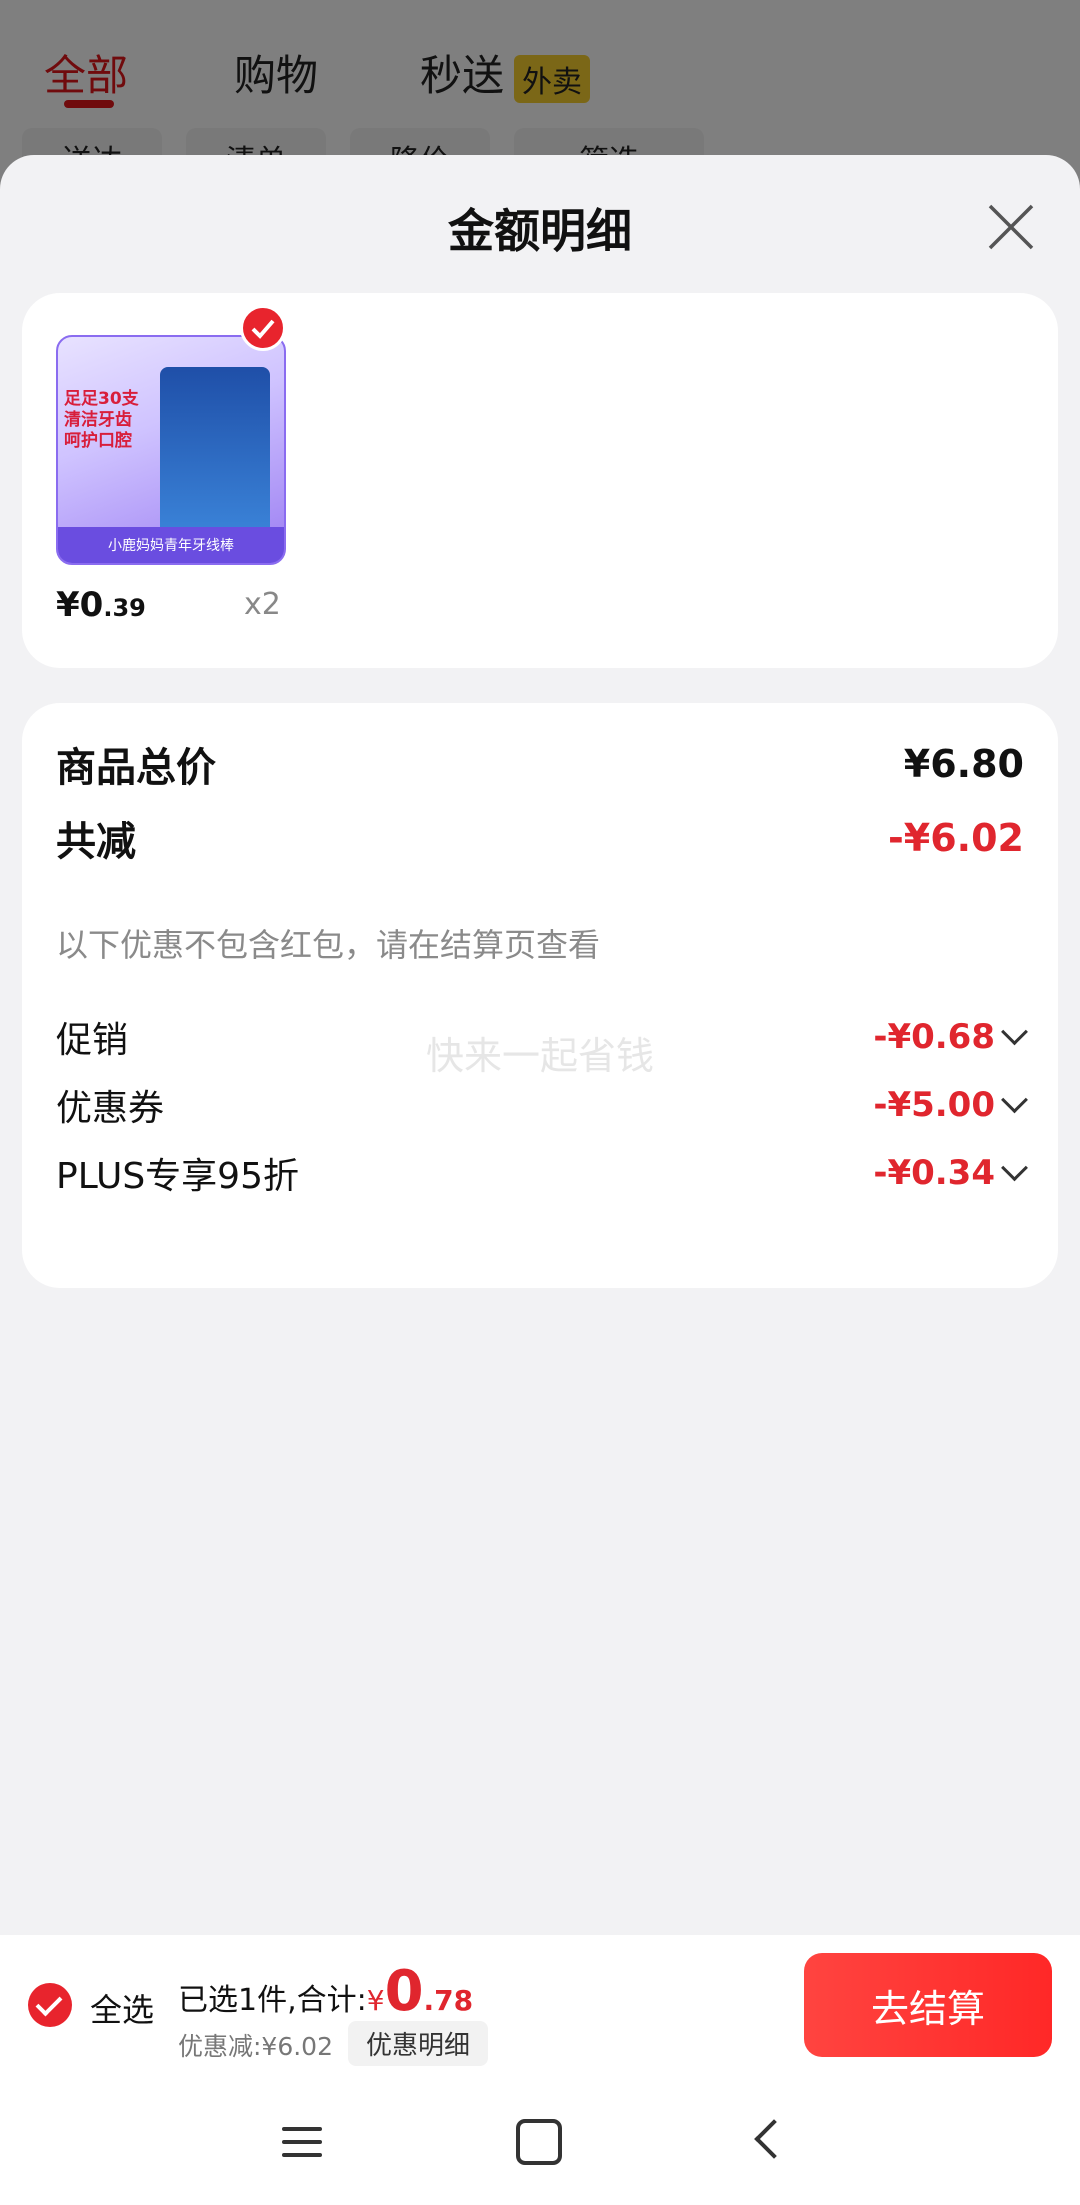  I want to click on plus-row: PLUS专享95折 -¥0.34, so click(542, 1173).